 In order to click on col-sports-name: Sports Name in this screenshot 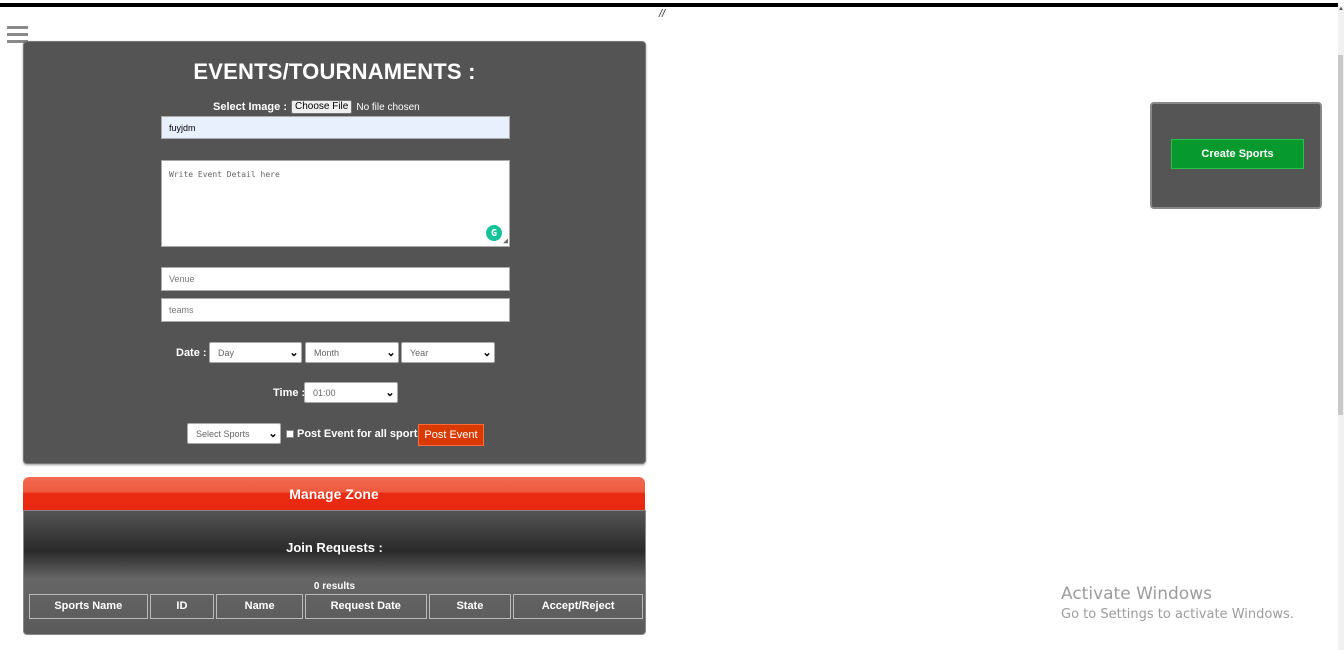, I will do `click(88, 606)`.